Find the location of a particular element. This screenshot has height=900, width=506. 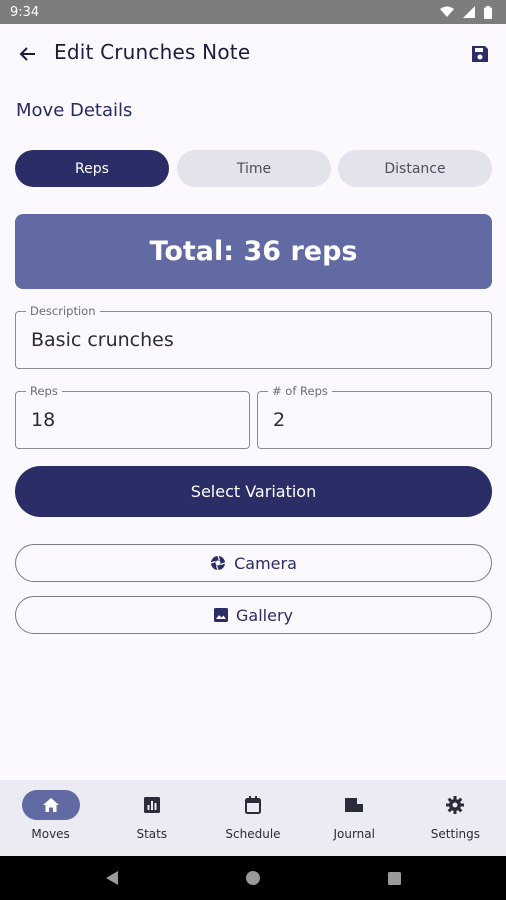

nav-item-schedule: Schedule is located at coordinates (252, 818).